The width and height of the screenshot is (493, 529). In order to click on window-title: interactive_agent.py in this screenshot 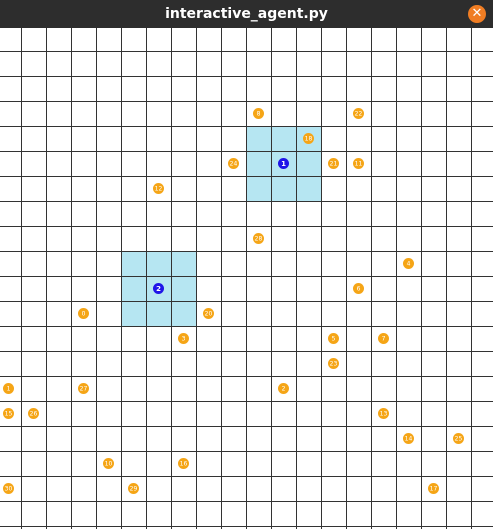, I will do `click(246, 14)`.